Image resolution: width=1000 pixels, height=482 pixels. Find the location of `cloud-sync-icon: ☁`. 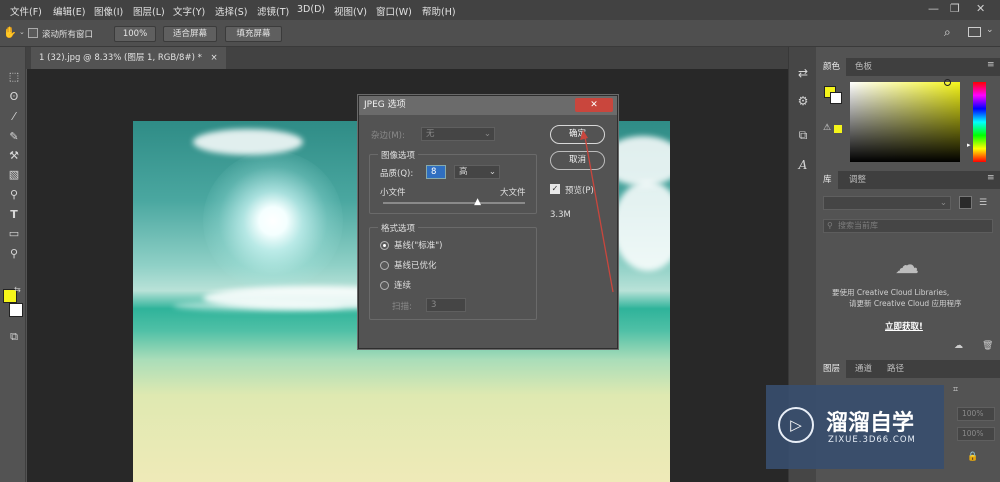

cloud-sync-icon: ☁ is located at coordinates (958, 346).